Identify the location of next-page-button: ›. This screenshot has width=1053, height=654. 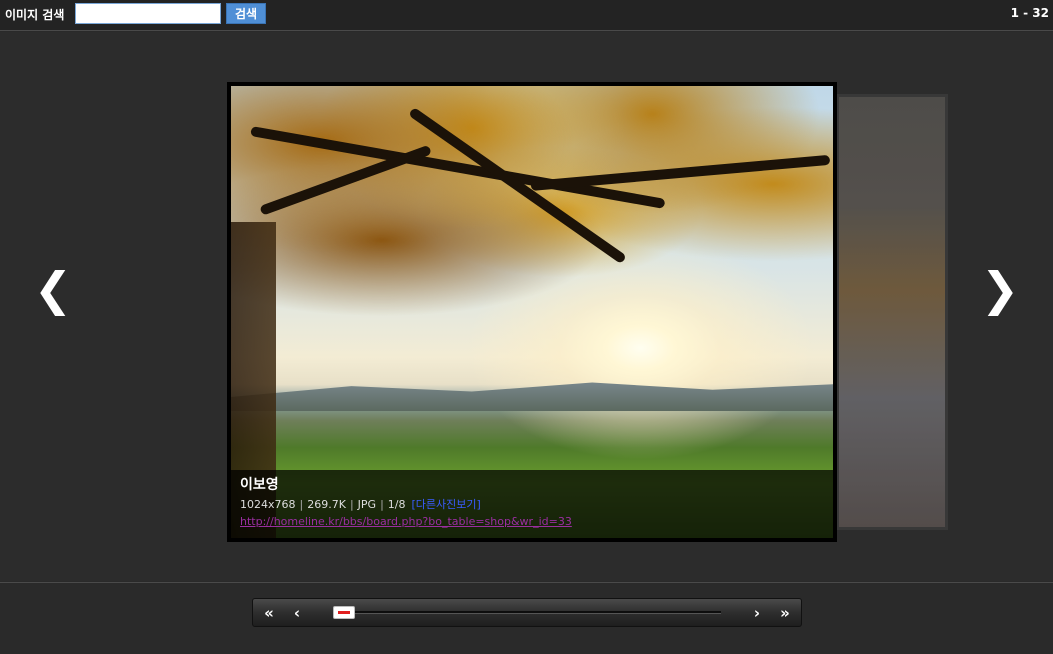
(757, 613).